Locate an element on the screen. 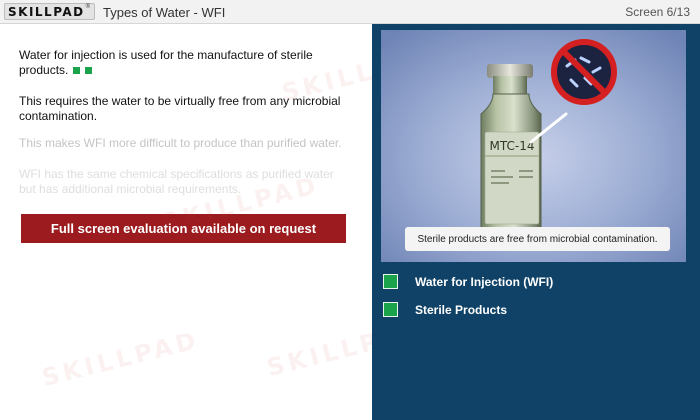 This screenshot has height=420, width=700. topic-label: Water for Injection (WFI) is located at coordinates (484, 282).